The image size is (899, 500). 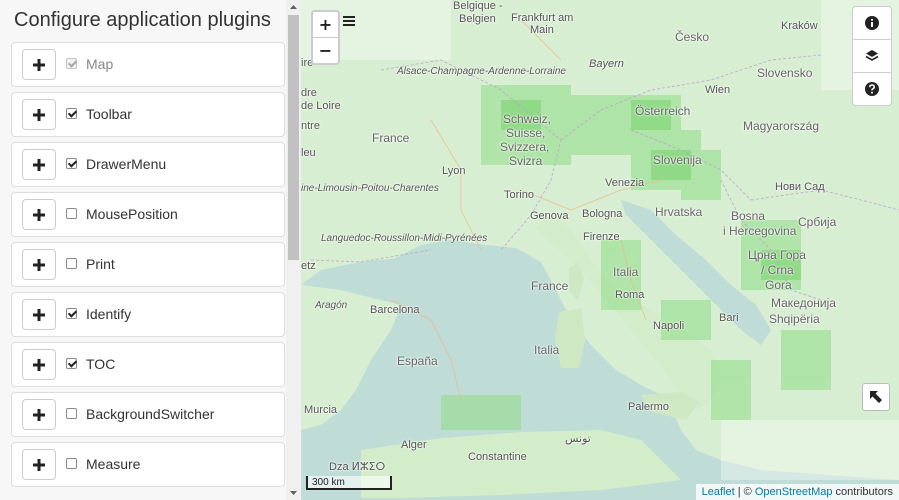 What do you see at coordinates (481, 71) in the screenshot?
I see `map-label: Alsace-Champagne-Ardenne-Lorraine` at bounding box center [481, 71].